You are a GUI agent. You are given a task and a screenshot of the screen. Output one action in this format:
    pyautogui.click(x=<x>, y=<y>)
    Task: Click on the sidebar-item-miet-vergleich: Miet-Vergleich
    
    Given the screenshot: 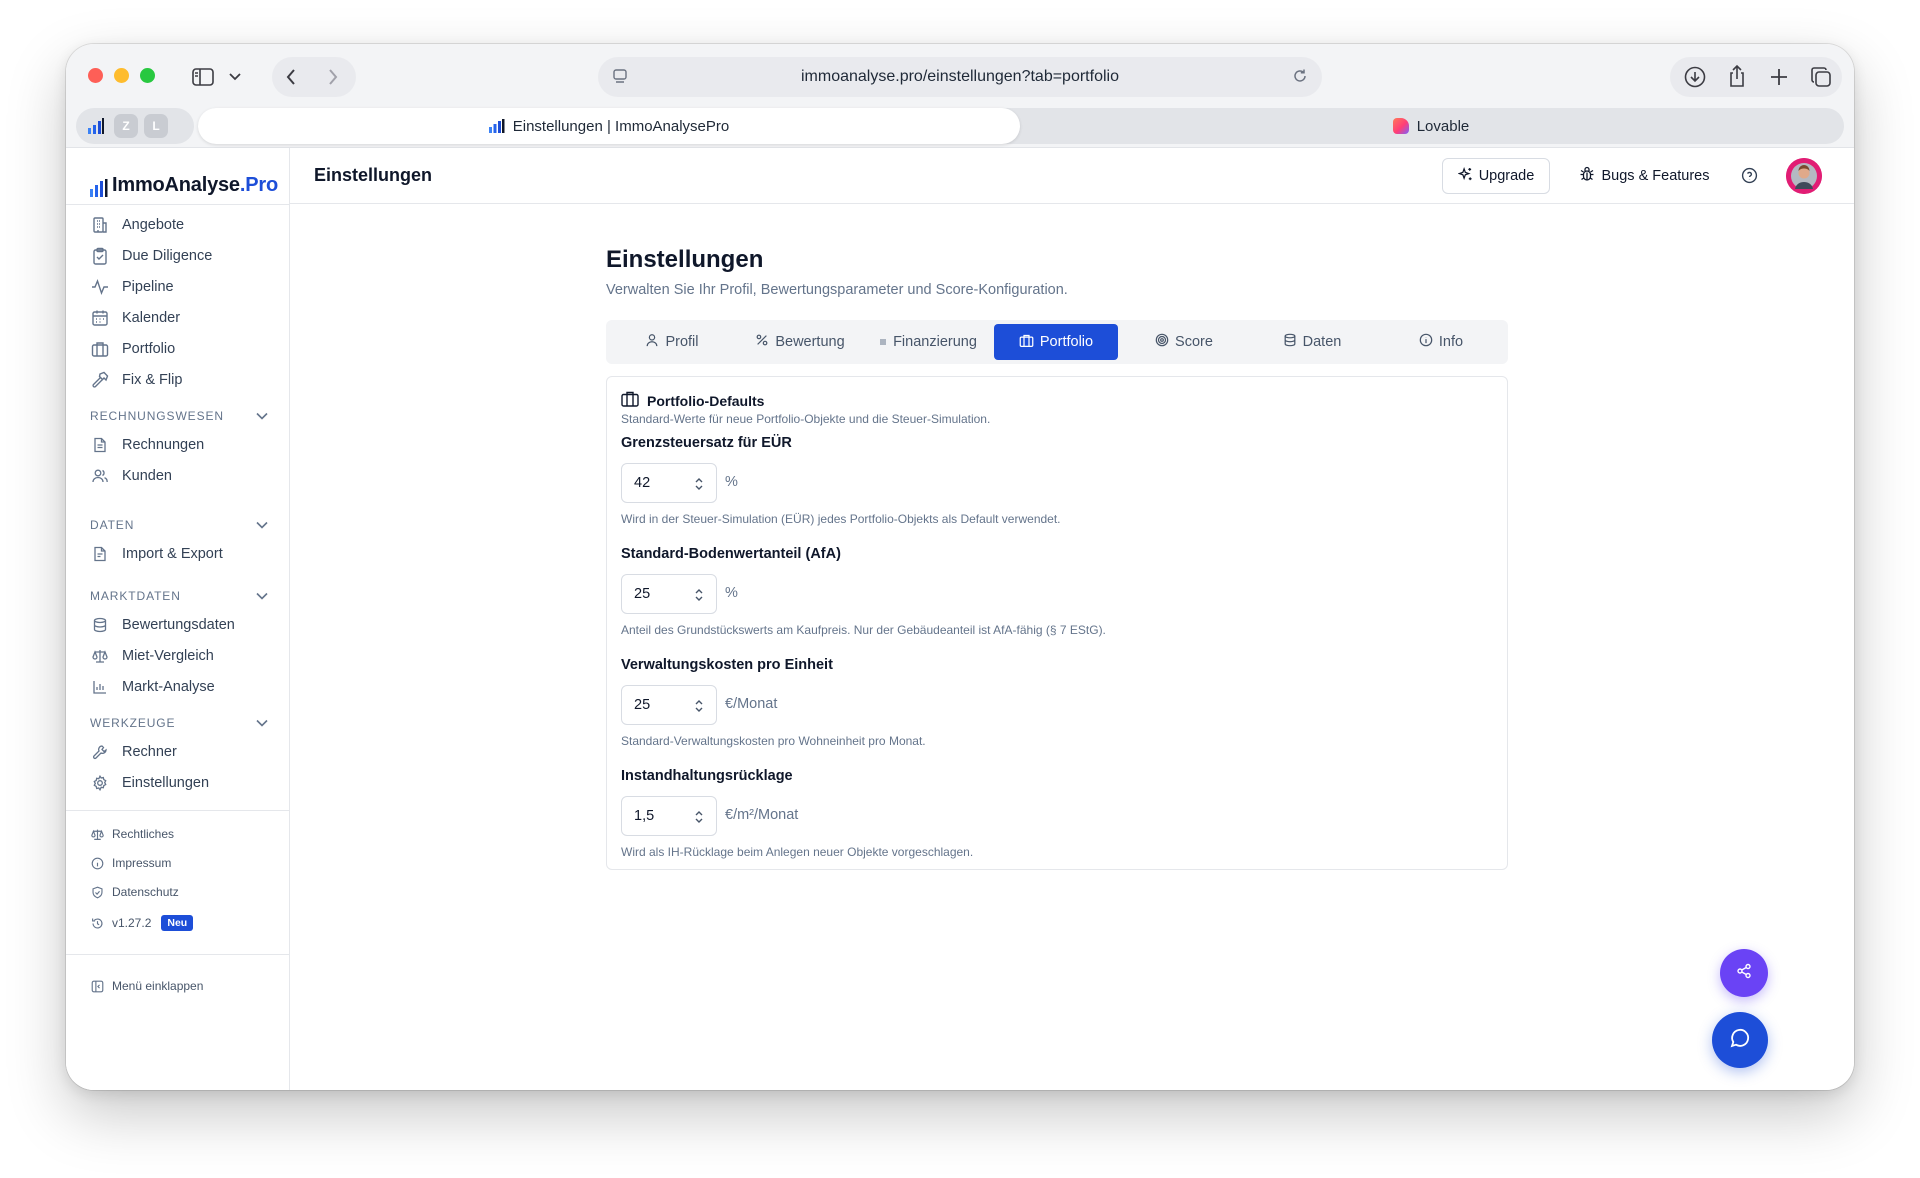 What is the action you would take?
    pyautogui.click(x=152, y=656)
    